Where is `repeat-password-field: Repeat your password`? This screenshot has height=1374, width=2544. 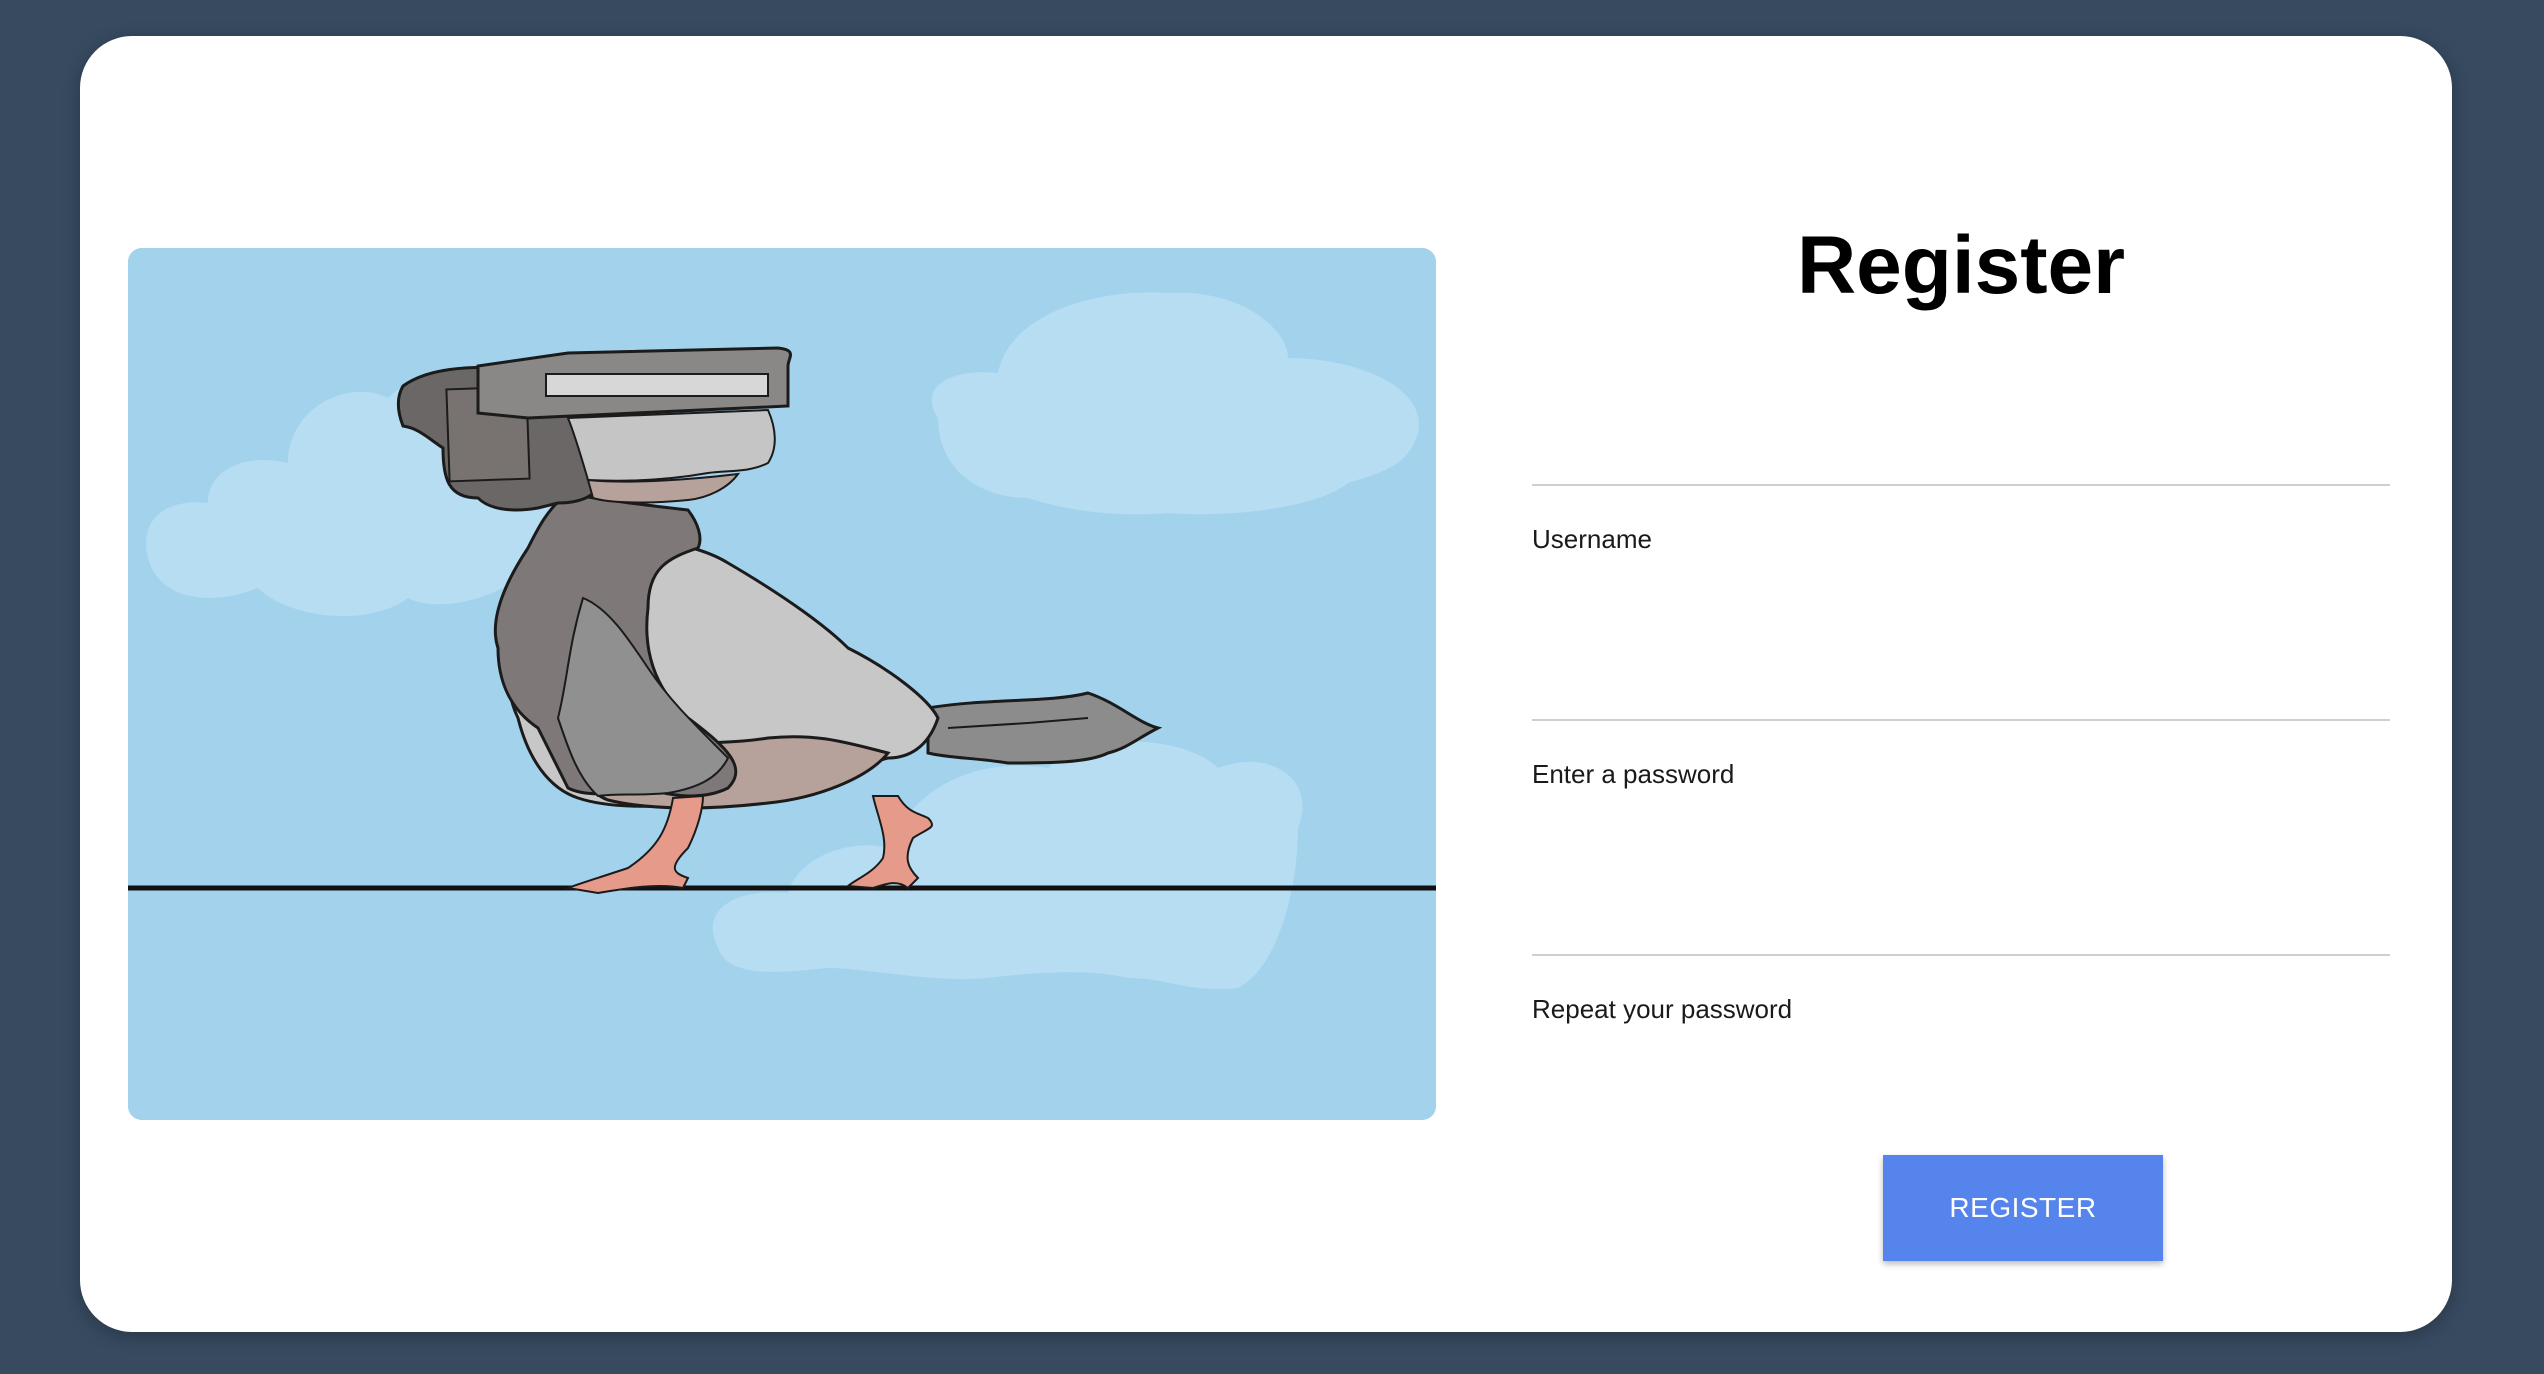 repeat-password-field: Repeat your password is located at coordinates (1961, 1054).